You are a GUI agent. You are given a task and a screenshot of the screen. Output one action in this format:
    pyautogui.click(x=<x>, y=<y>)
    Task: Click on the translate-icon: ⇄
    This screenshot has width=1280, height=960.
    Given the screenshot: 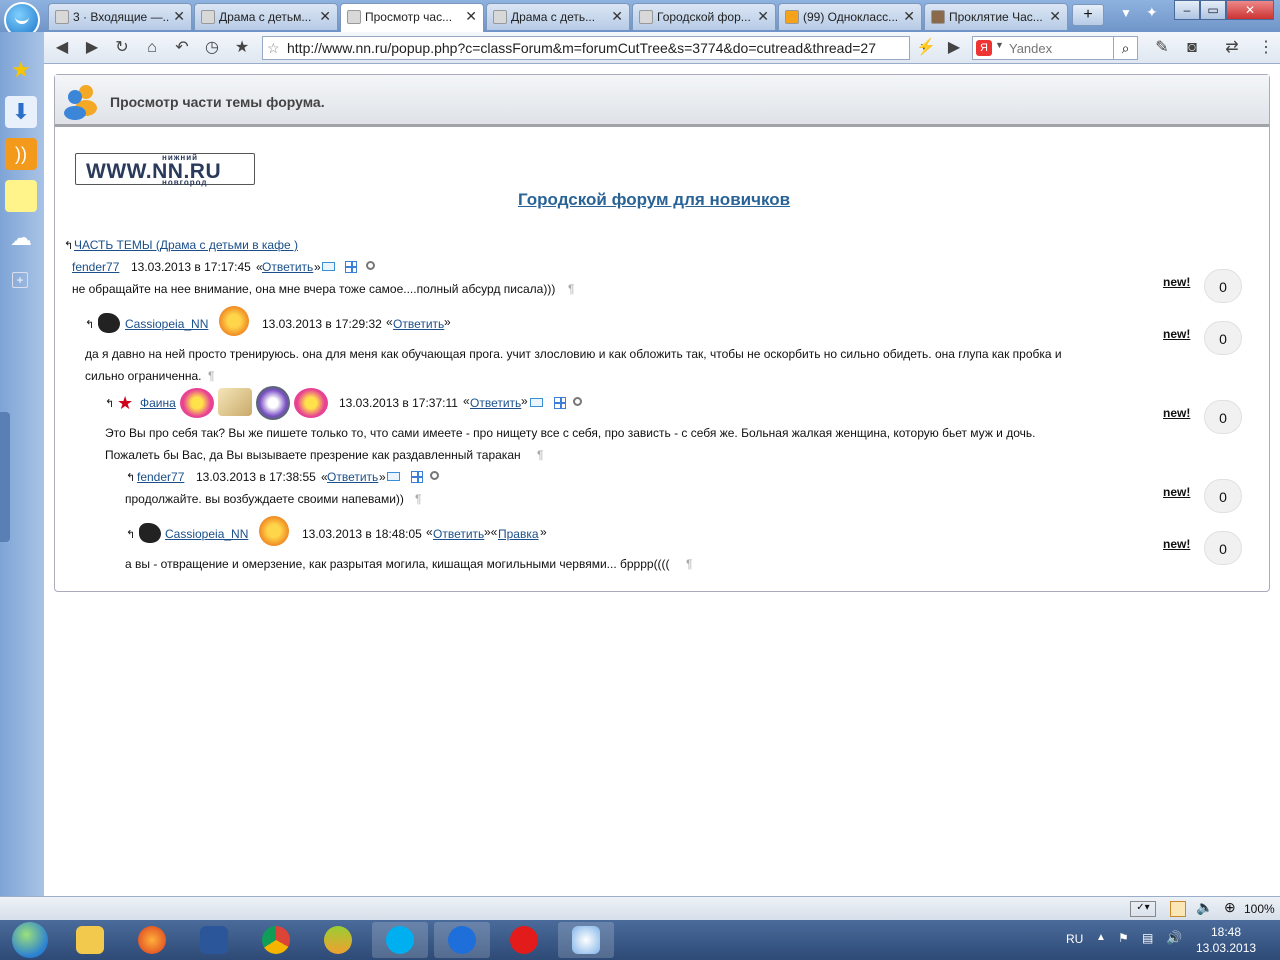 What is the action you would take?
    pyautogui.click(x=1232, y=48)
    